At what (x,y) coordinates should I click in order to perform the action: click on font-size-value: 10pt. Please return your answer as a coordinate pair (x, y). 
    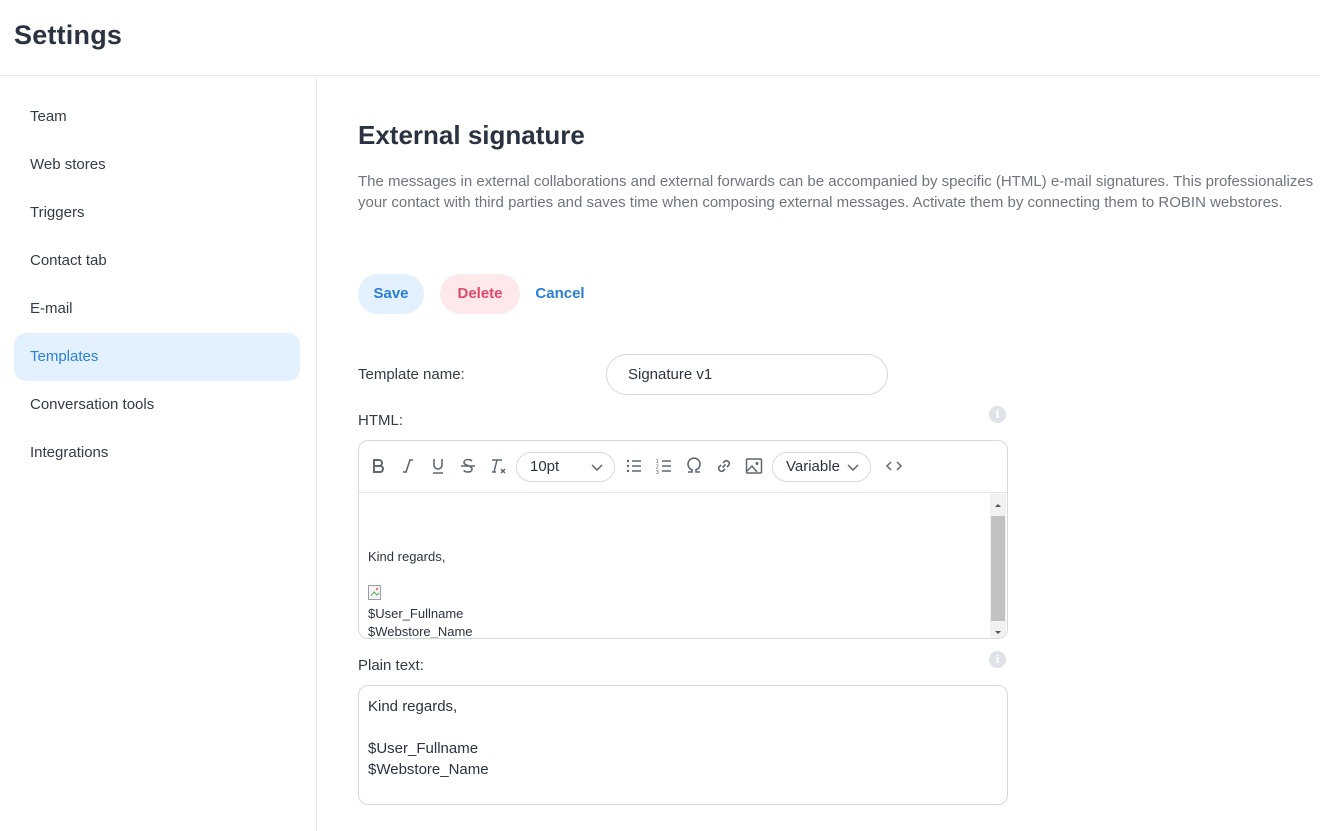
    Looking at the image, I should click on (545, 466).